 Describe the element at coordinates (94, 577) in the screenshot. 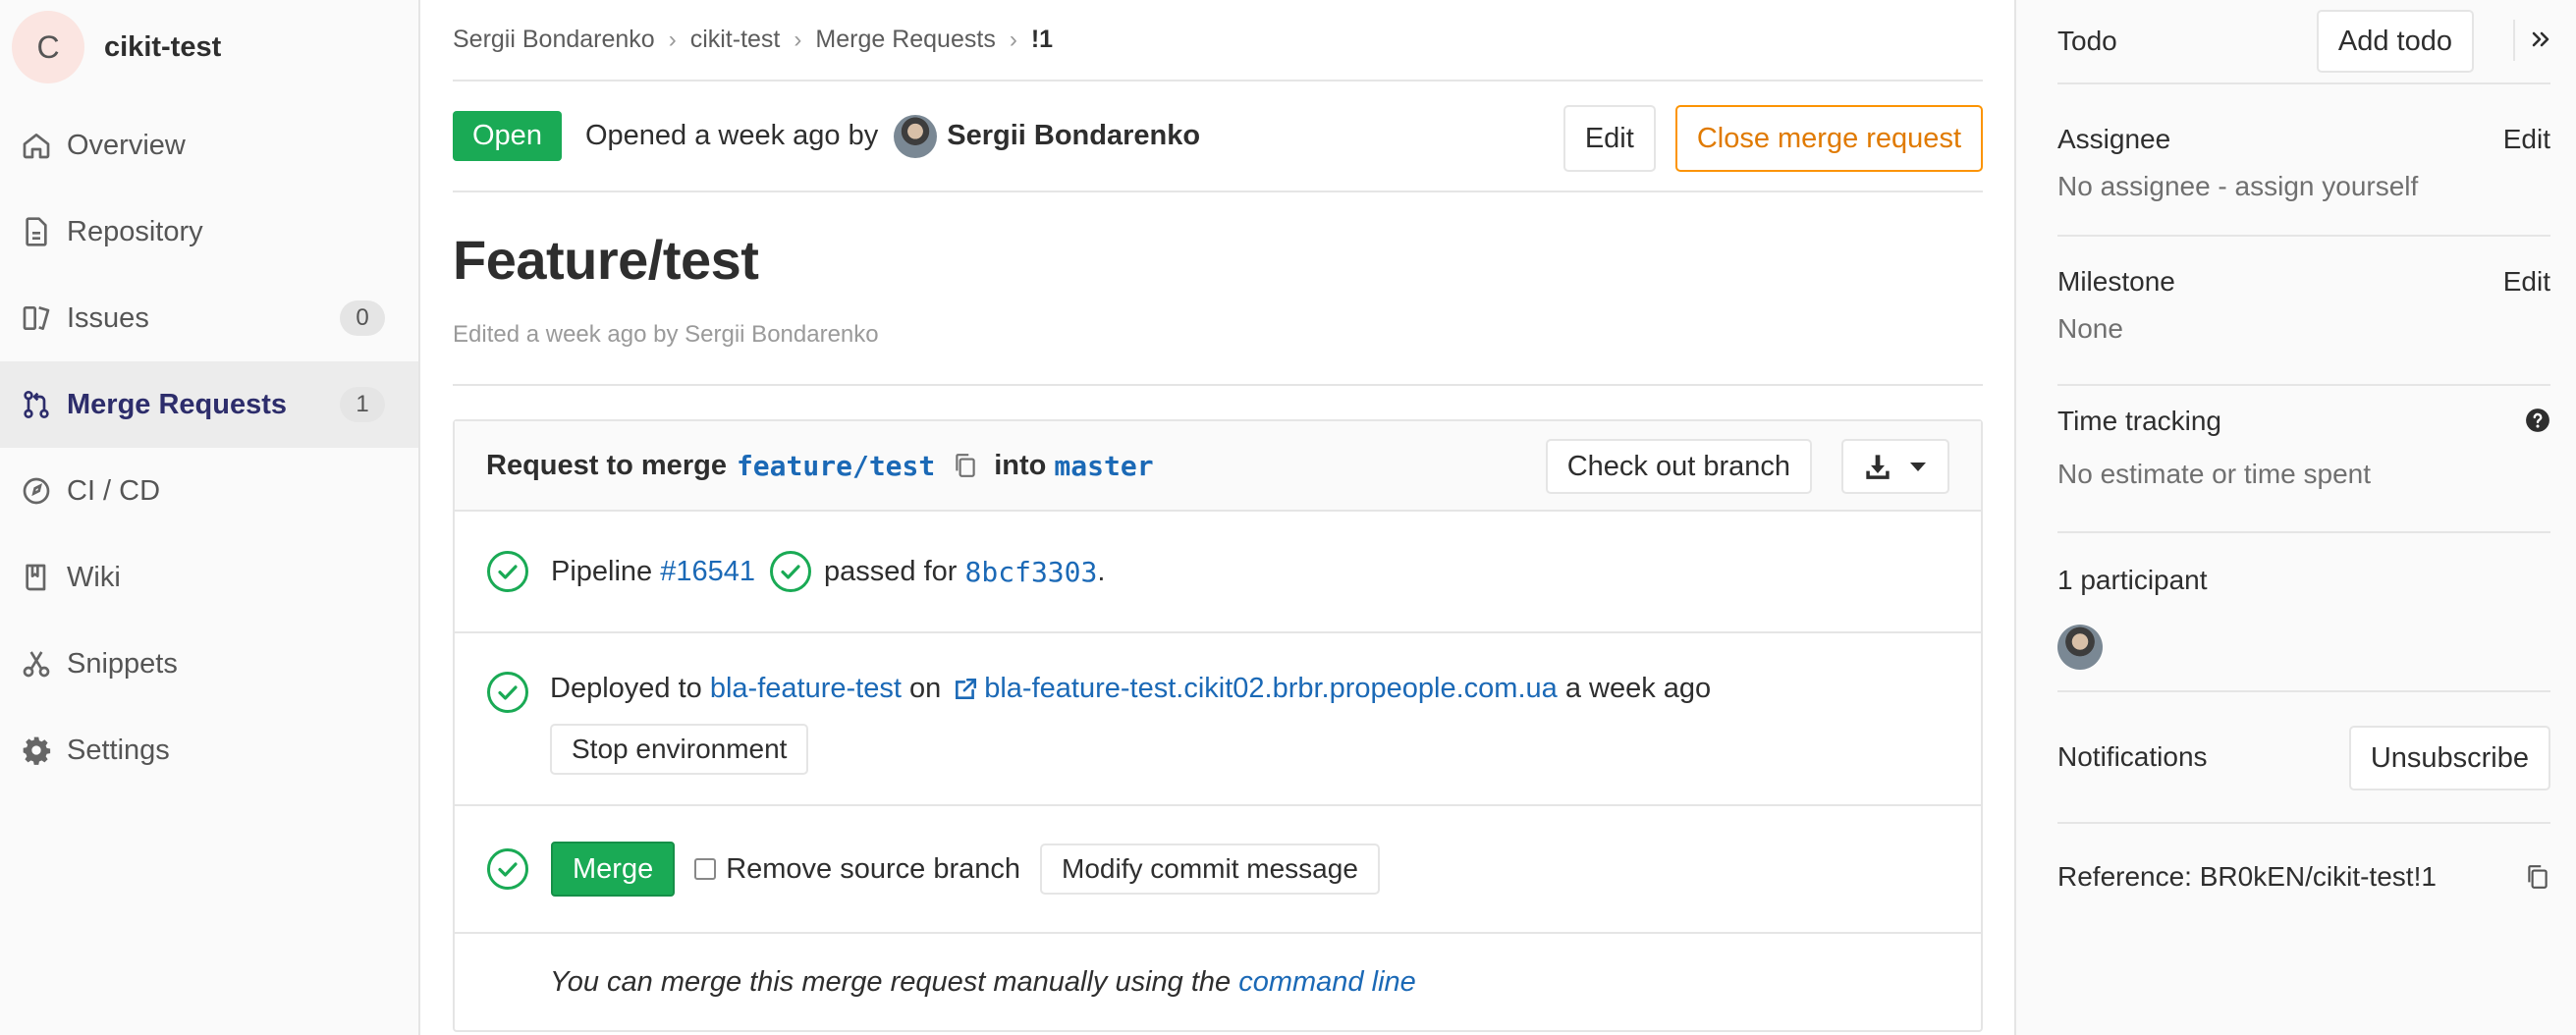

I see `sidebar-item-label: Wiki` at that location.